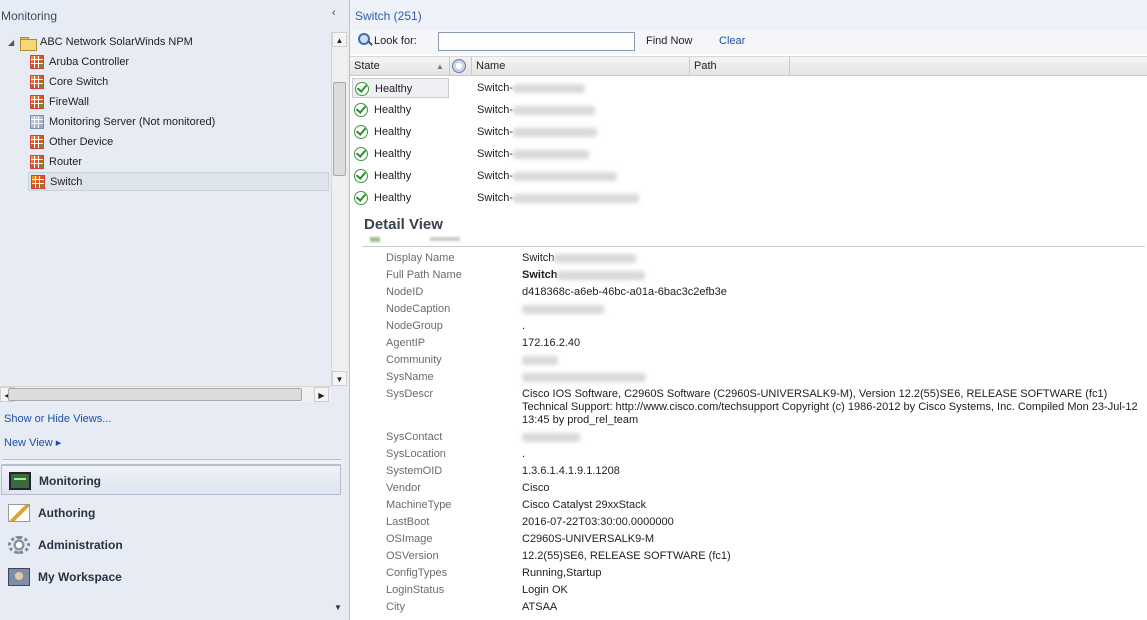 This screenshot has width=1147, height=620. Describe the element at coordinates (178, 82) in the screenshot. I see `tree-item-core-switch: Core Switch` at that location.